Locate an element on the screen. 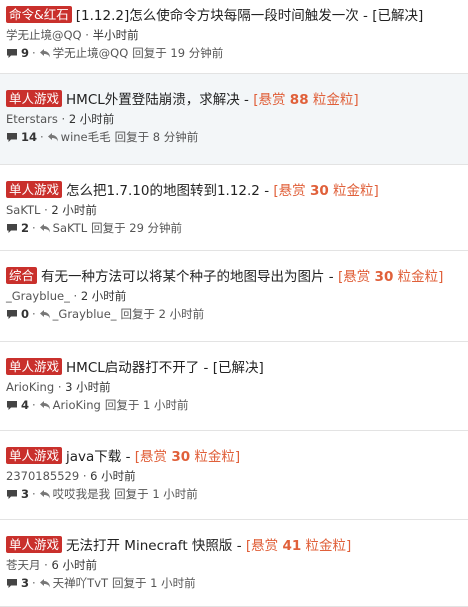 The image size is (468, 607). topic-title: HMCL外置登陆崩溃，求解决 is located at coordinates (153, 100).